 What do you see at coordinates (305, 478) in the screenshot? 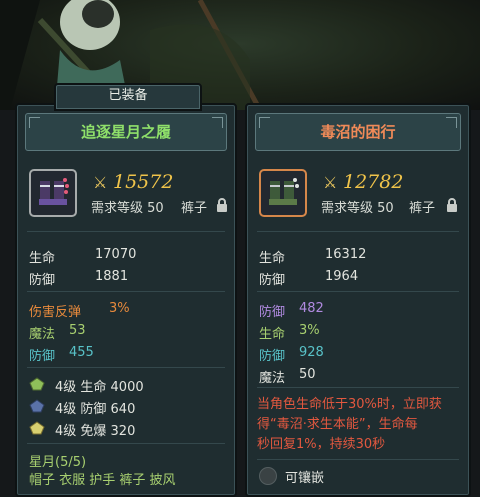
I see `socket-label: 可镶嵌` at bounding box center [305, 478].